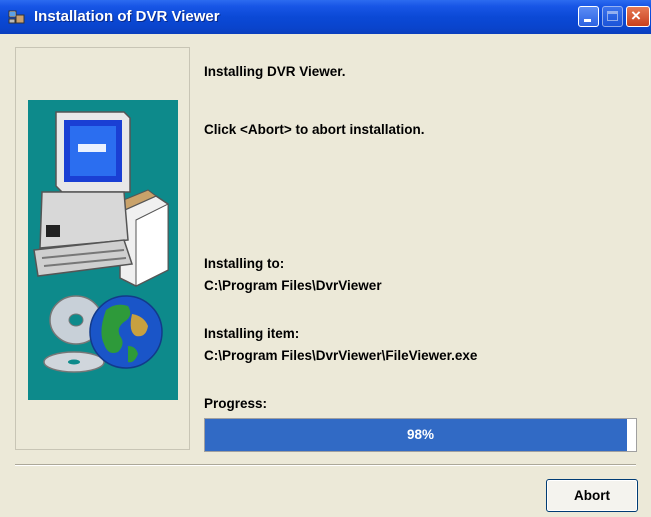 This screenshot has height=517, width=651. What do you see at coordinates (252, 333) in the screenshot?
I see `install-item-label: Installing item:` at bounding box center [252, 333].